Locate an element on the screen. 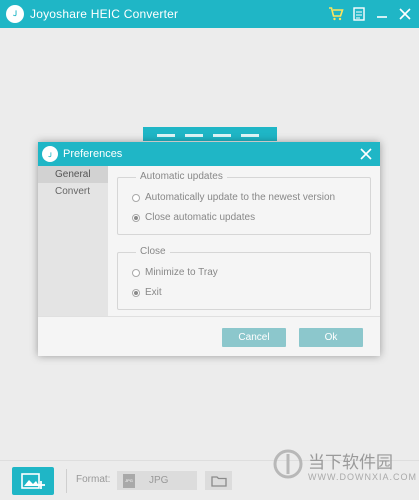 The width and height of the screenshot is (419, 500). app-title: Joyoshare HEIC Converter is located at coordinates (104, 14).